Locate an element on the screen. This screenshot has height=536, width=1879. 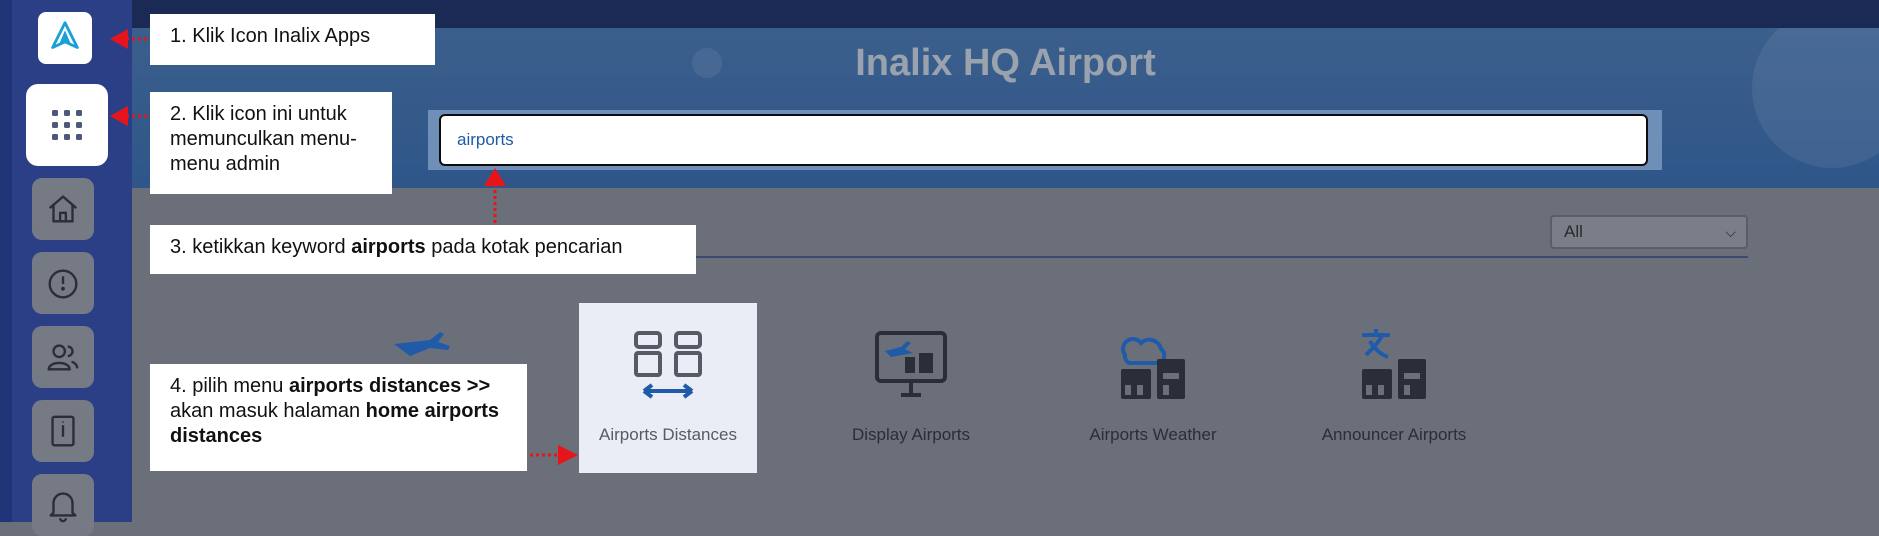
sidebar-item-users is located at coordinates (63, 357).